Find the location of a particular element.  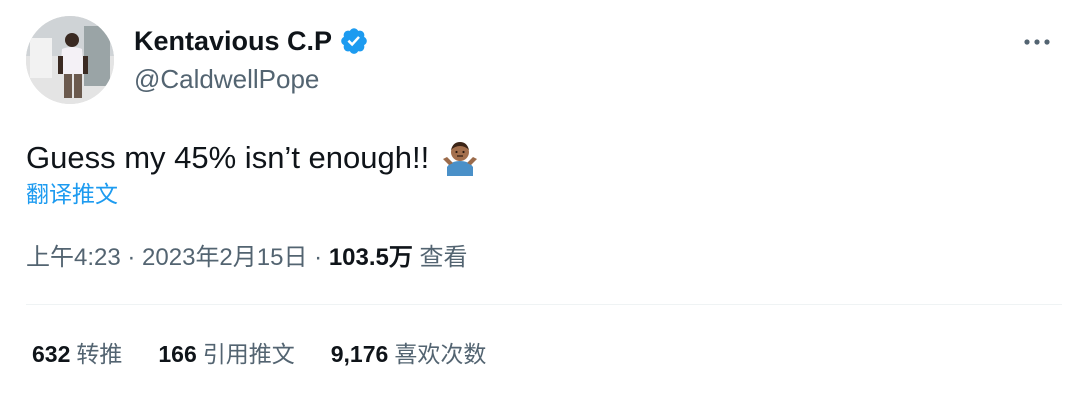

avatar is located at coordinates (70, 60).